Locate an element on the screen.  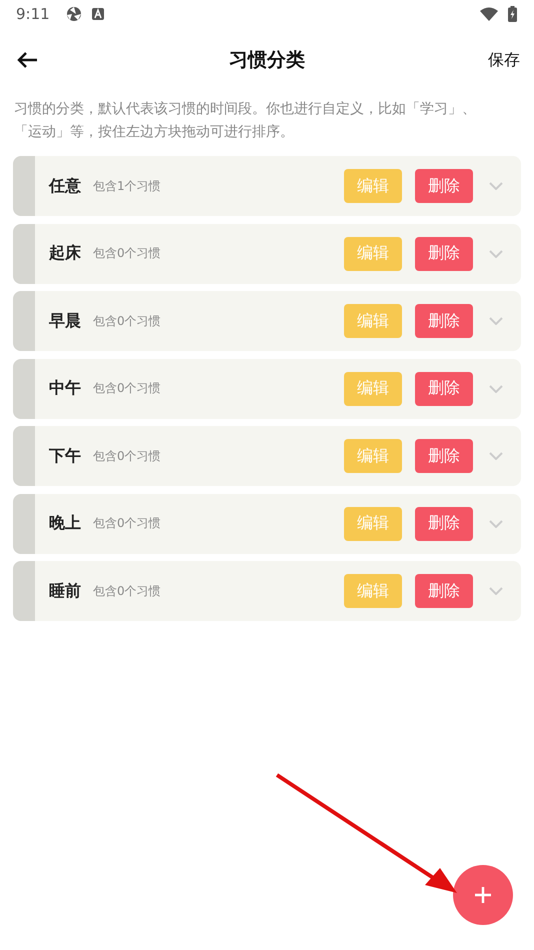
description-text: 习惯的分类，默认代表该习惯的时间段。你也进行自定义，比如「学习」、「运动」等，按住左边方块拖动可进行排序。 is located at coordinates (245, 121).